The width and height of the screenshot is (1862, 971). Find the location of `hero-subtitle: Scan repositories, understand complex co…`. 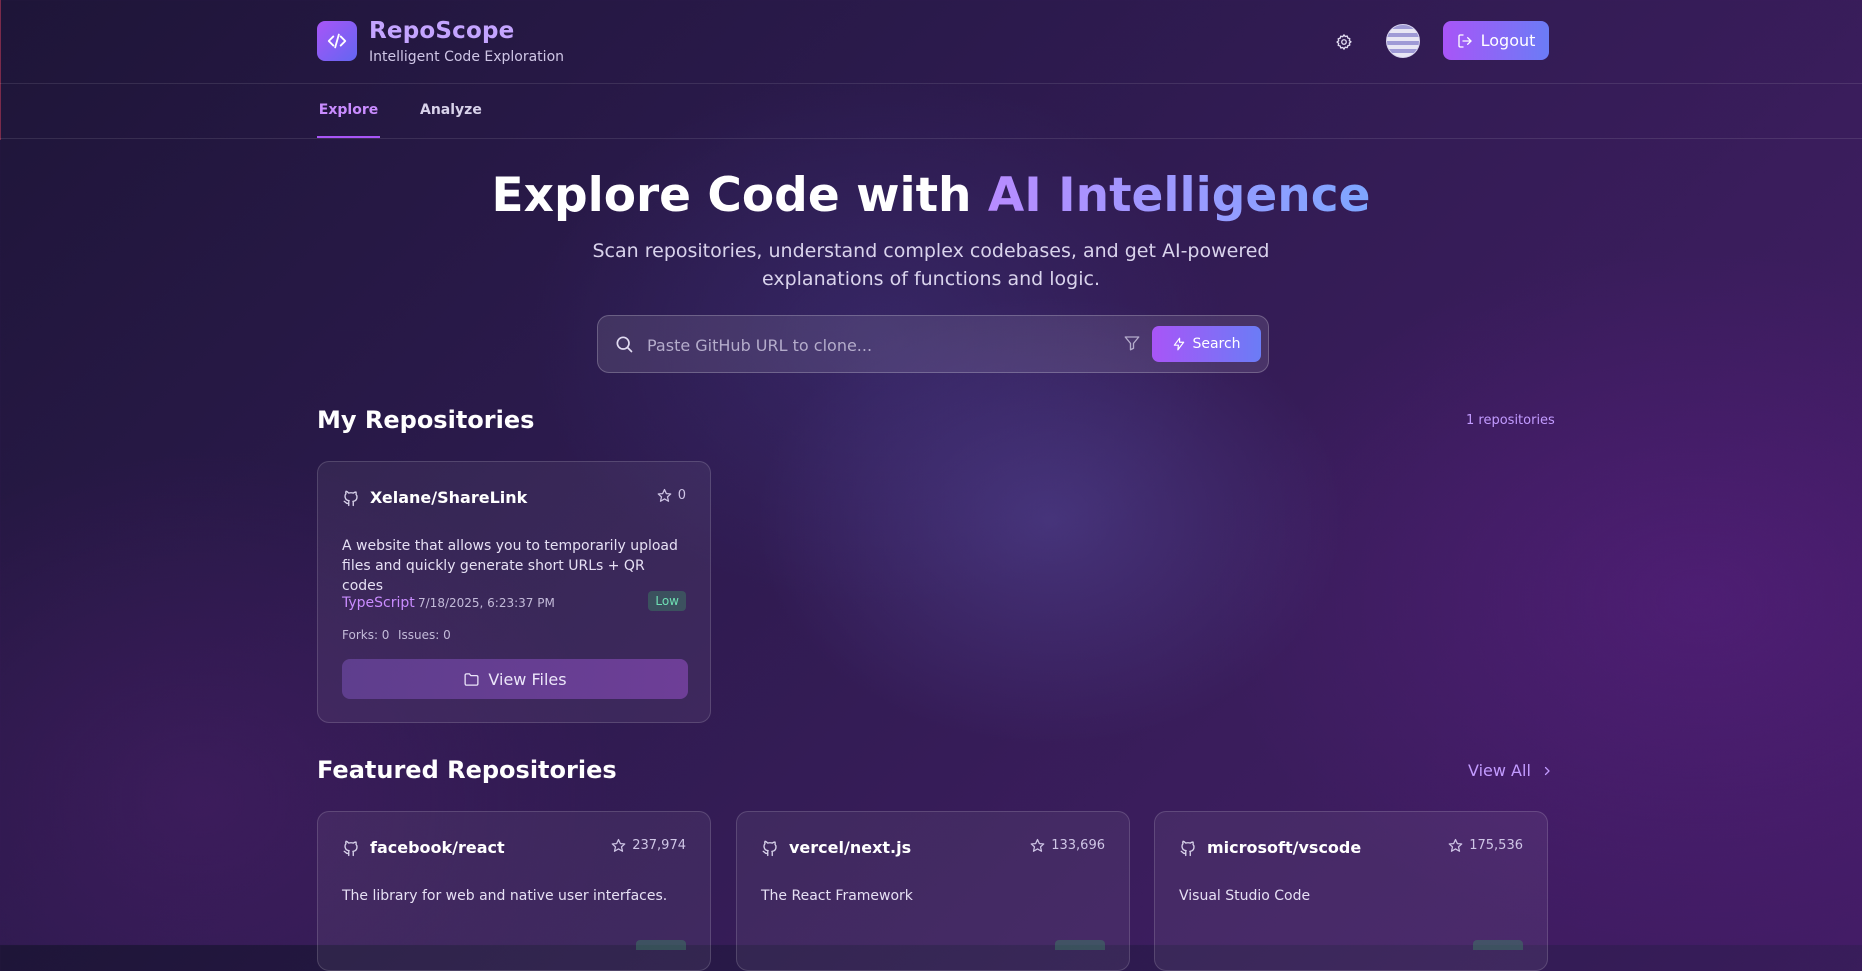

hero-subtitle: Scan repositories, understand complex co… is located at coordinates (931, 265).